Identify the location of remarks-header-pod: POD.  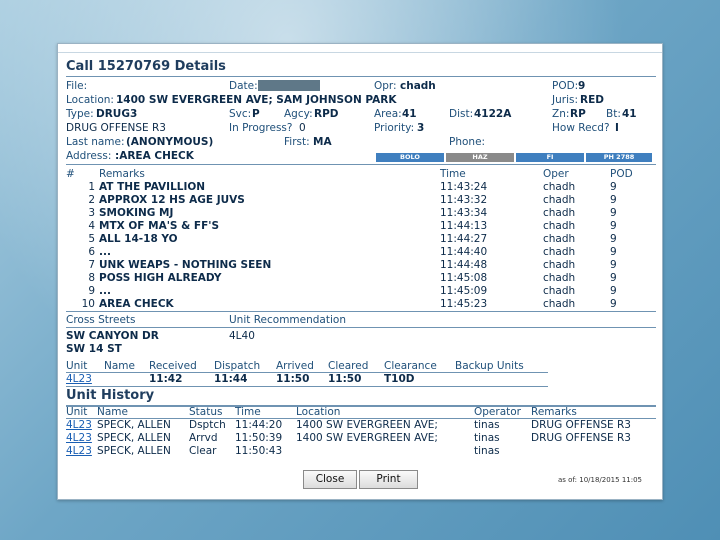
(621, 174).